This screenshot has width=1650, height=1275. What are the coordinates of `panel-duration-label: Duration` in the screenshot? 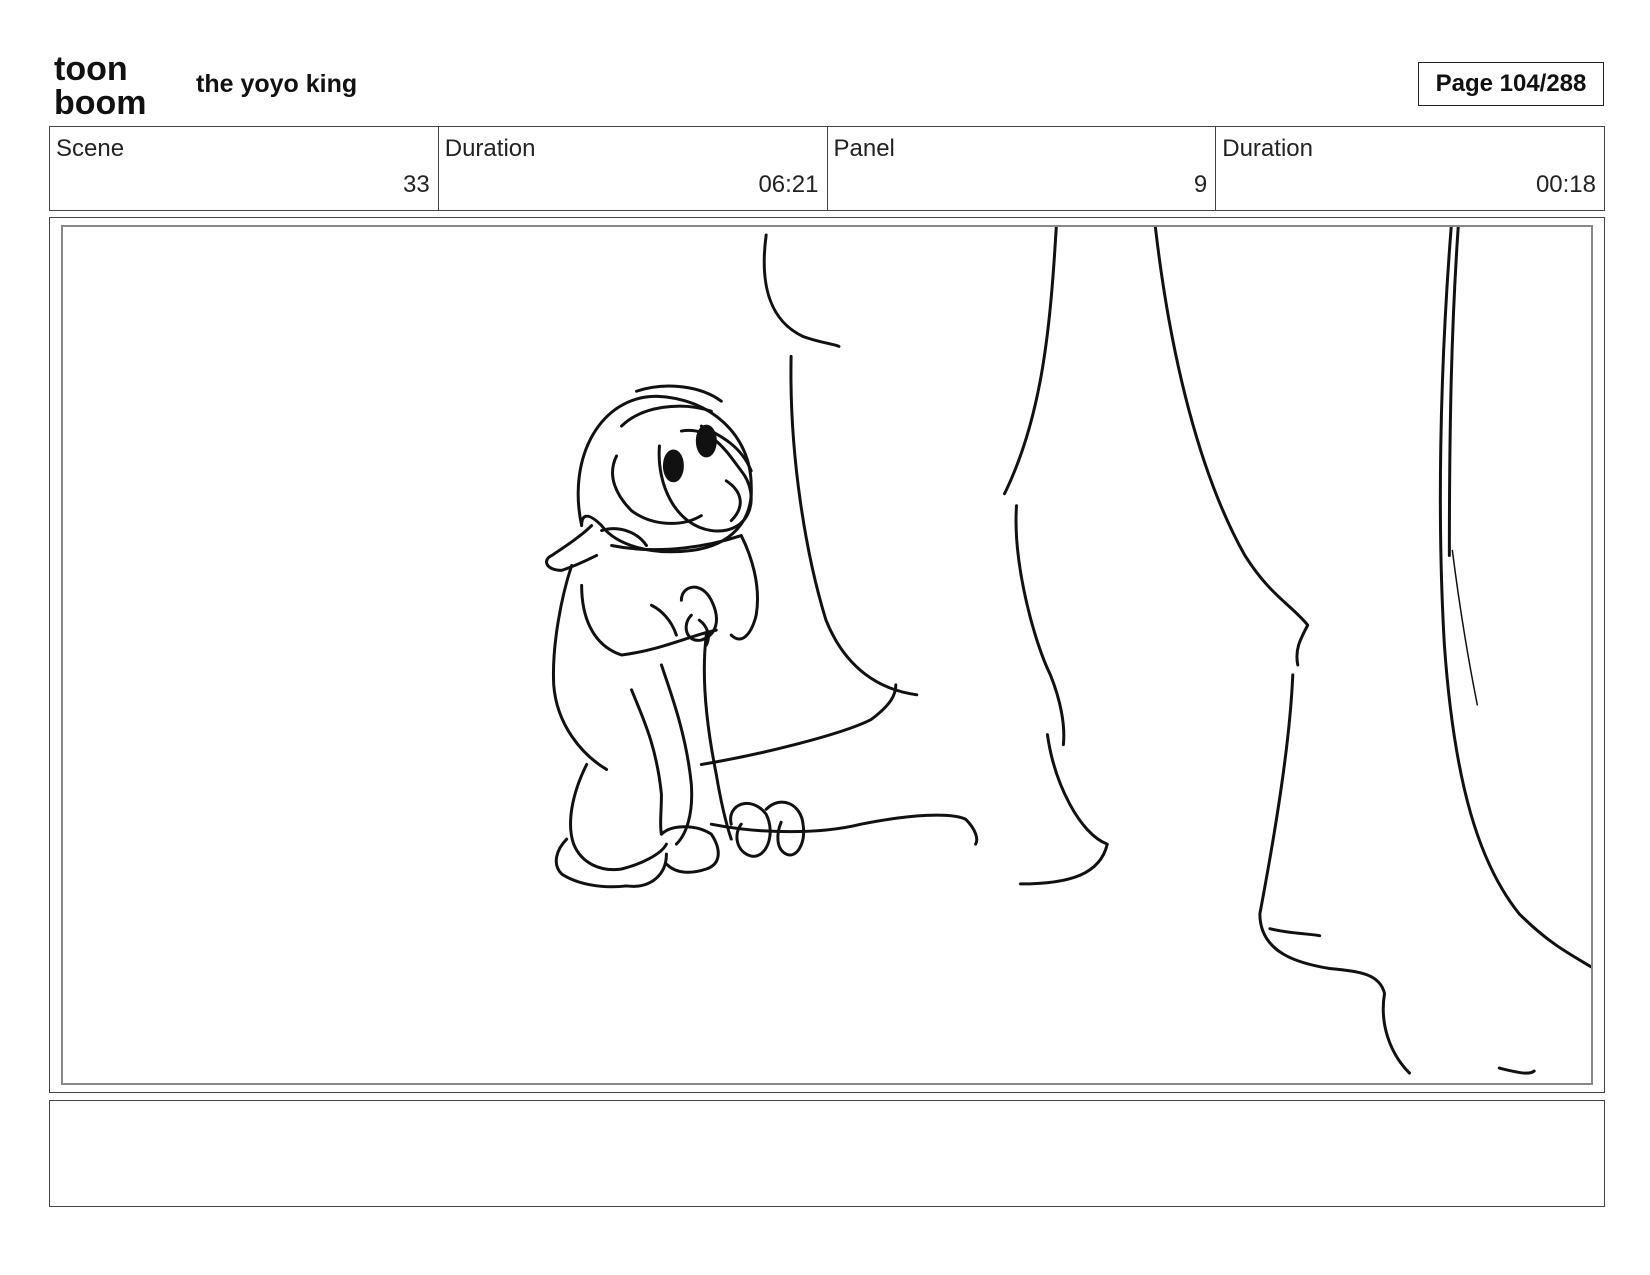 It's located at (1267, 148).